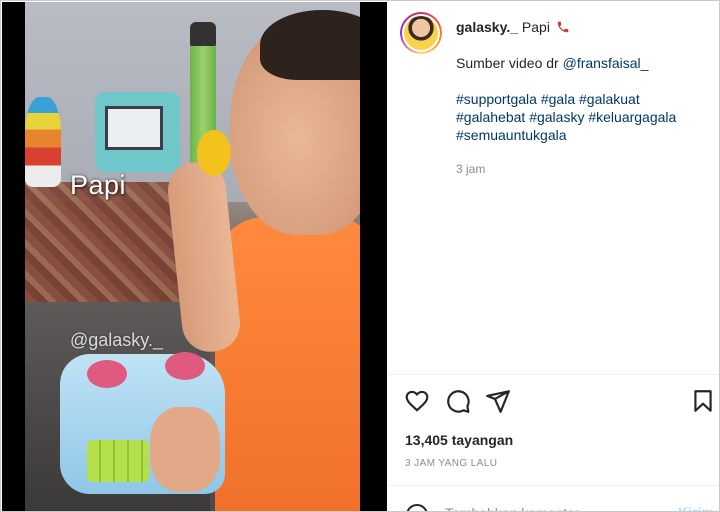  I want to click on hashtag-link: #keluargagala, so click(632, 117).